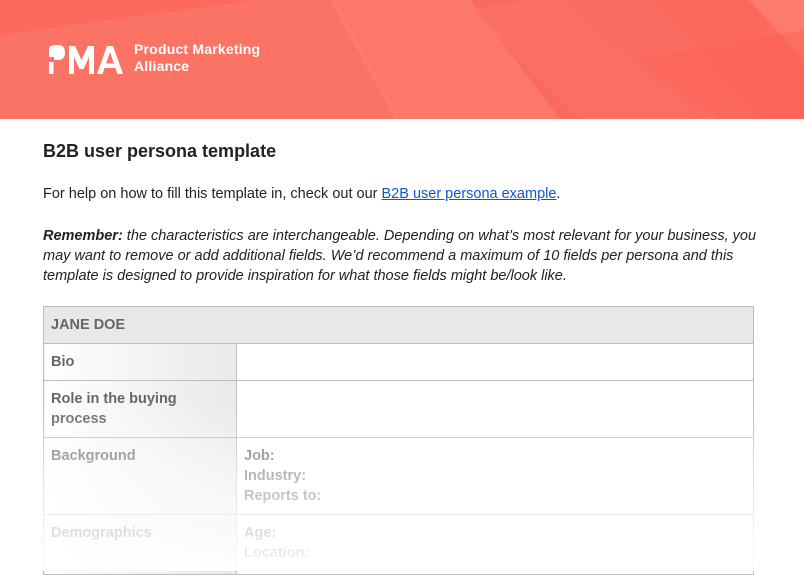 This screenshot has height=575, width=804. Describe the element at coordinates (558, 194) in the screenshot. I see `help-suffix: .` at that location.